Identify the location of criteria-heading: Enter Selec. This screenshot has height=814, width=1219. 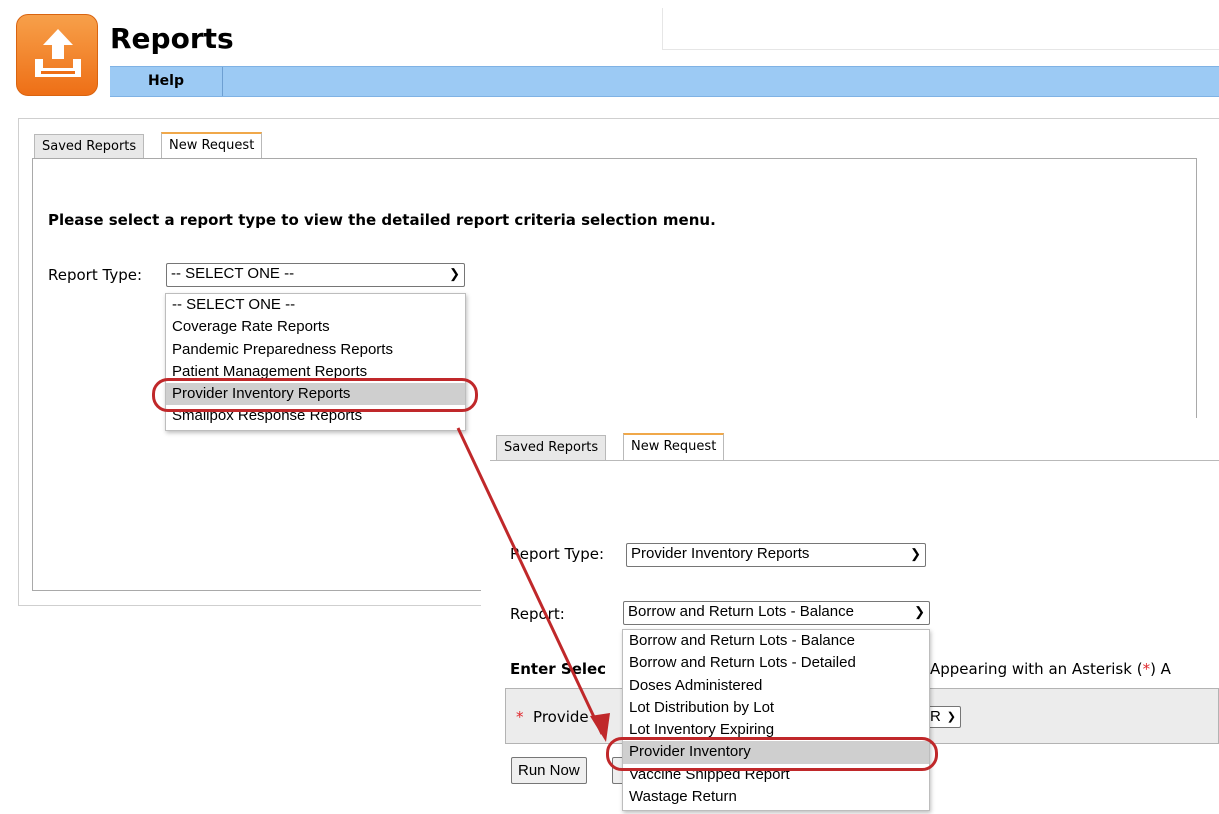
(558, 669).